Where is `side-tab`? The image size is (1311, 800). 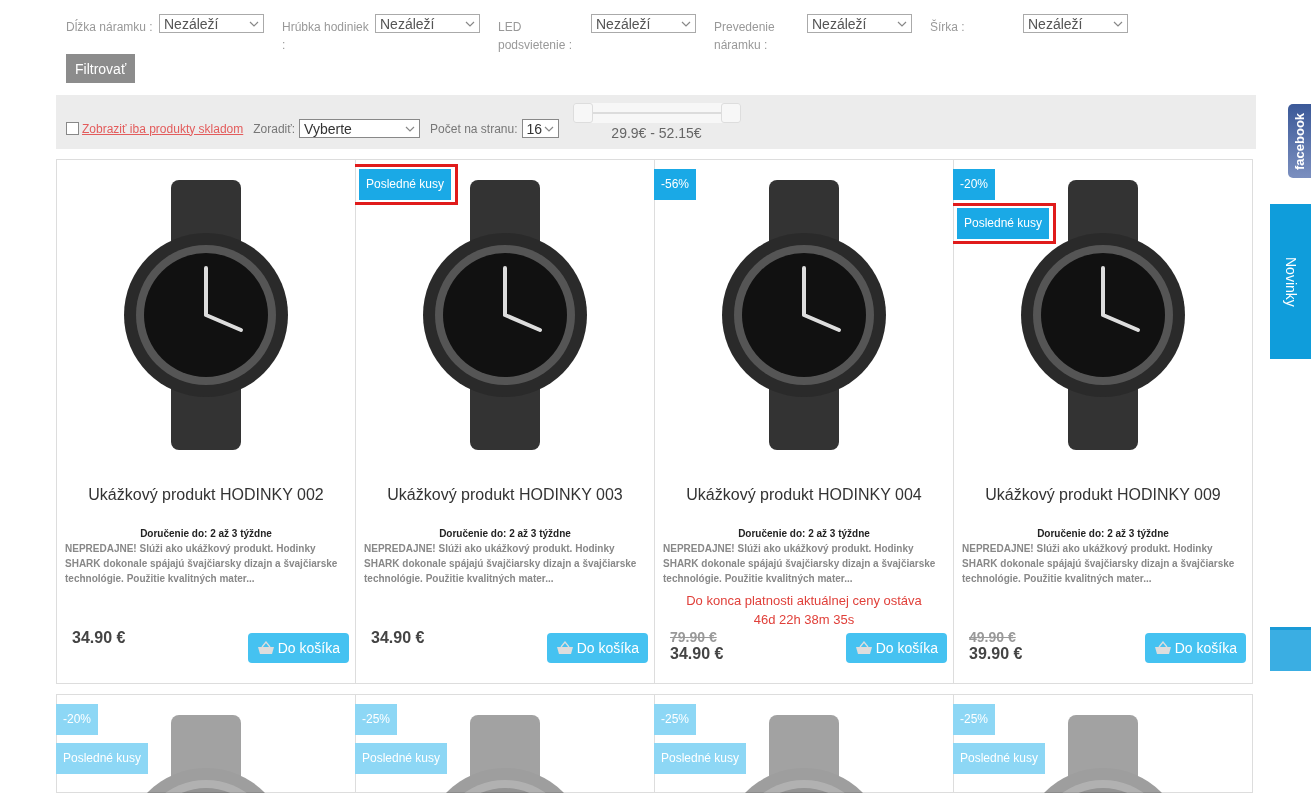
side-tab is located at coordinates (1290, 649).